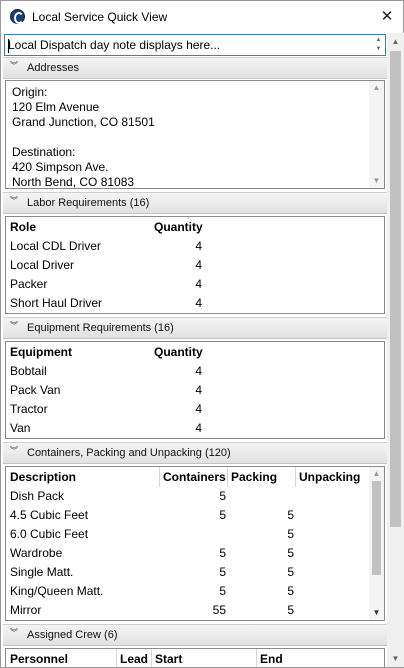  Describe the element at coordinates (56, 303) in the screenshot. I see `role-cell: Short Haul Driver` at that location.